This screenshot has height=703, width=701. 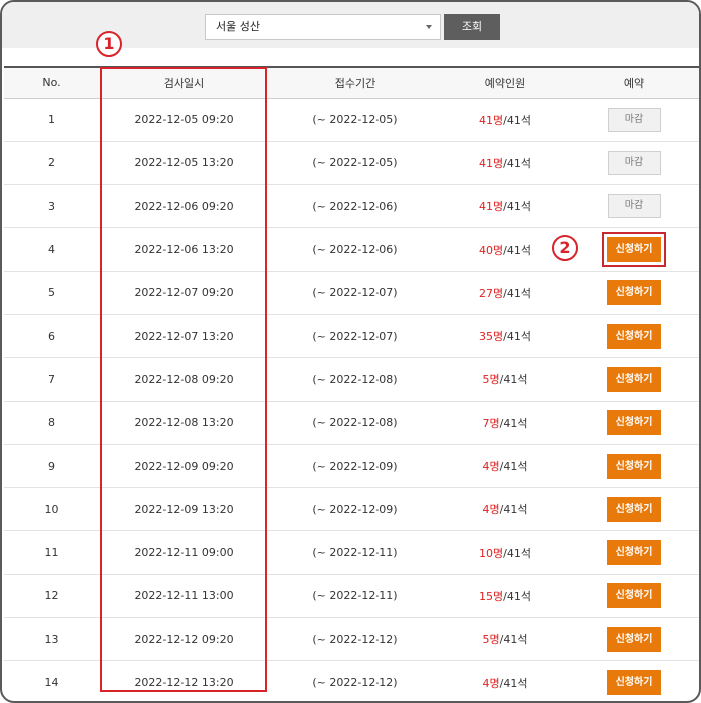 What do you see at coordinates (472, 27) in the screenshot?
I see `search-button: 조회` at bounding box center [472, 27].